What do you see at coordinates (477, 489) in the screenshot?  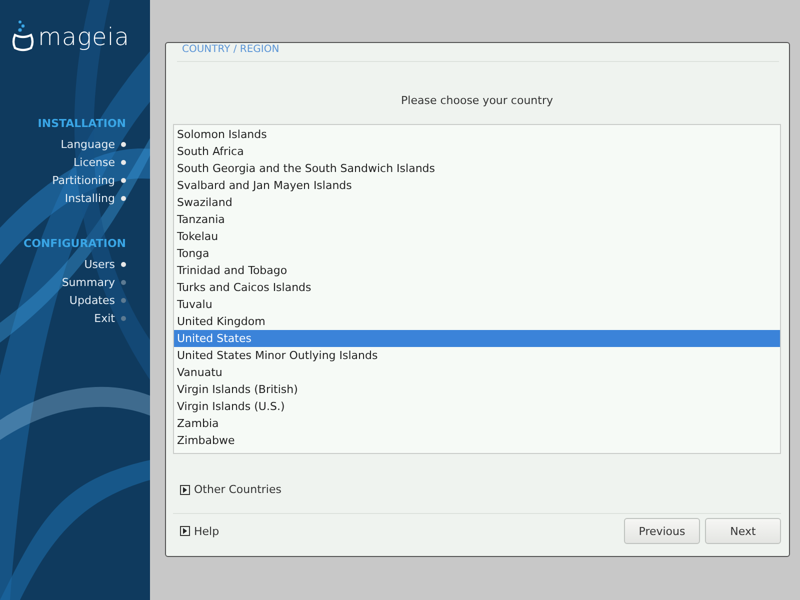 I see `other-countries-expander: Other Countries` at bounding box center [477, 489].